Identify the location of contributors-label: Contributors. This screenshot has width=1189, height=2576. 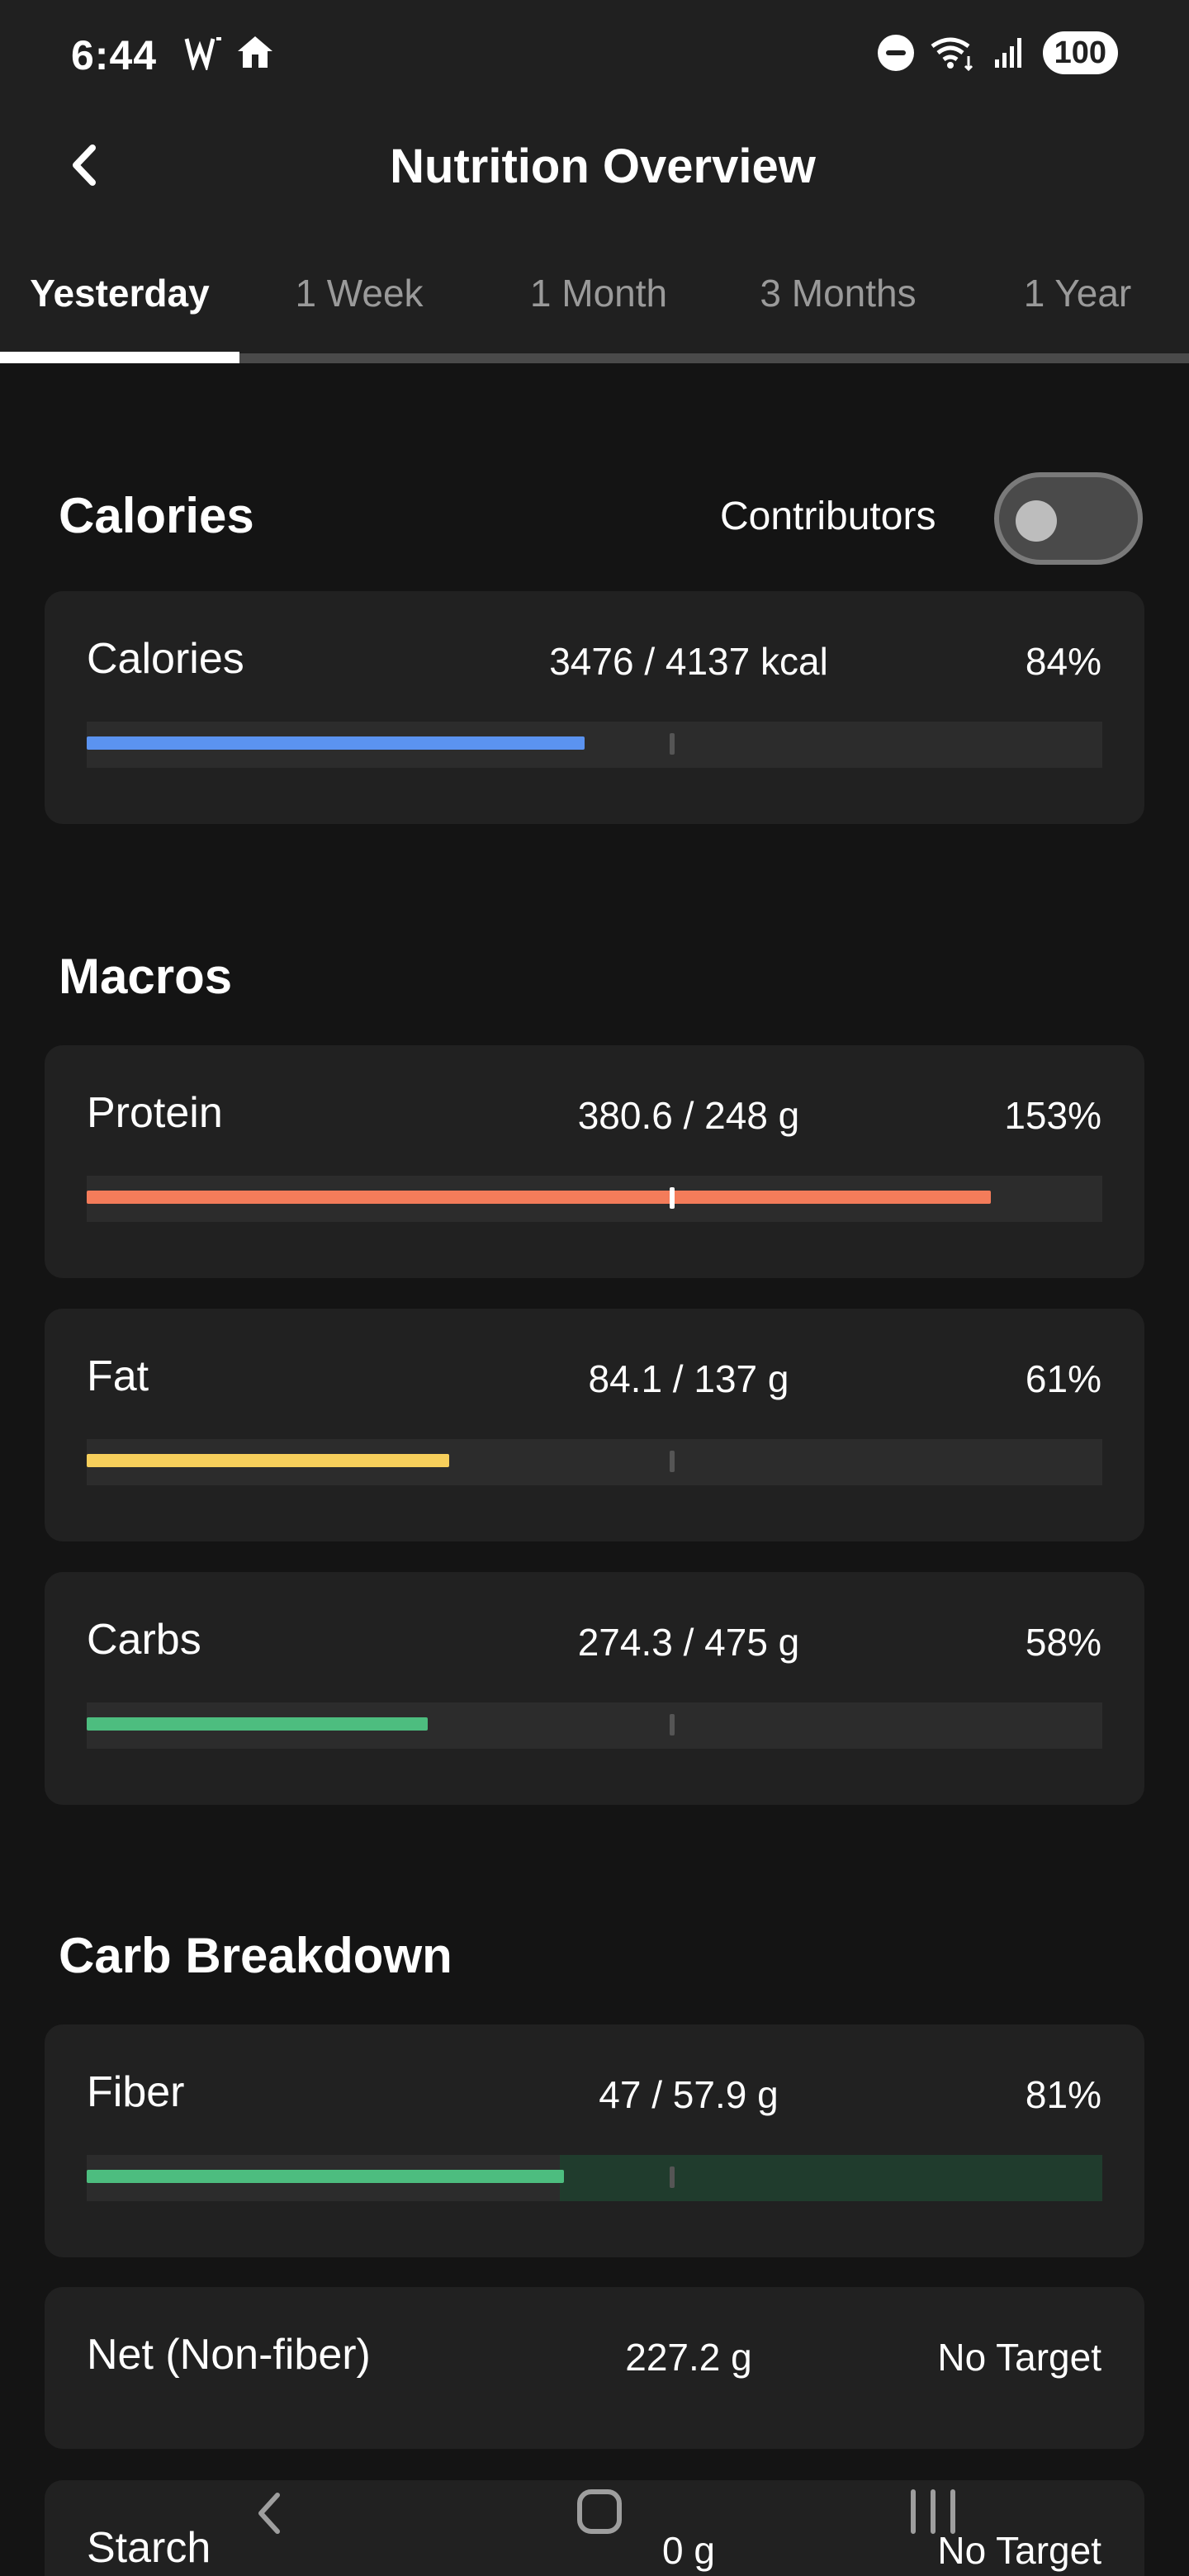
(828, 516).